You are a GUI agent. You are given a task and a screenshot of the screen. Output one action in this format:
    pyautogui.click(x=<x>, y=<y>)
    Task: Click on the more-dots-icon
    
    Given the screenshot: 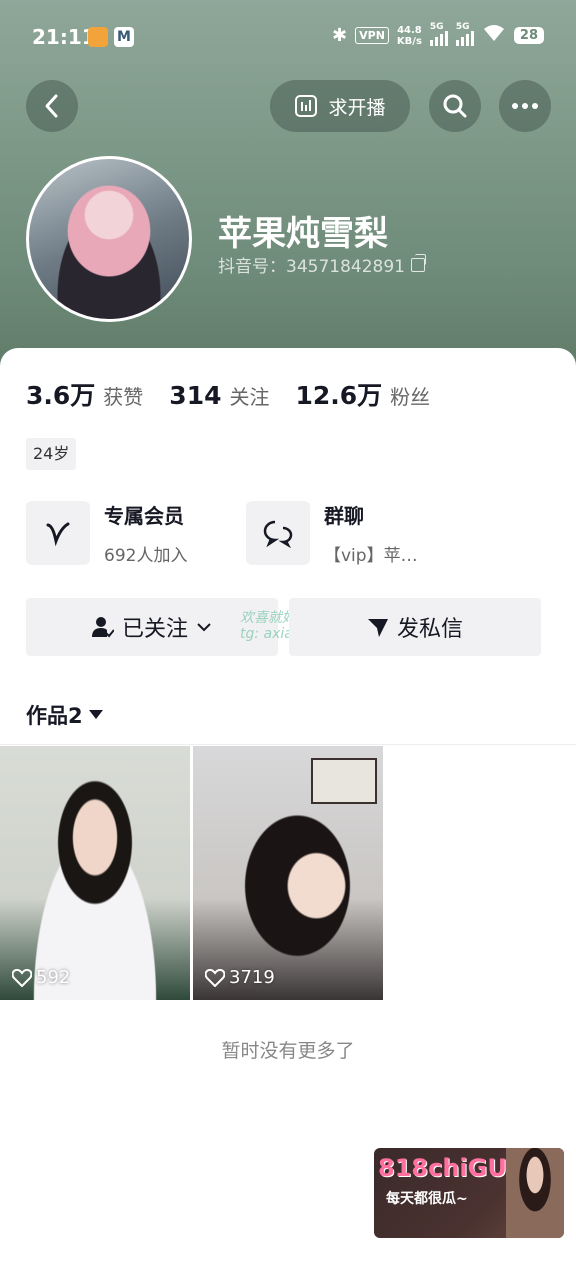 What is the action you would take?
    pyautogui.click(x=525, y=106)
    